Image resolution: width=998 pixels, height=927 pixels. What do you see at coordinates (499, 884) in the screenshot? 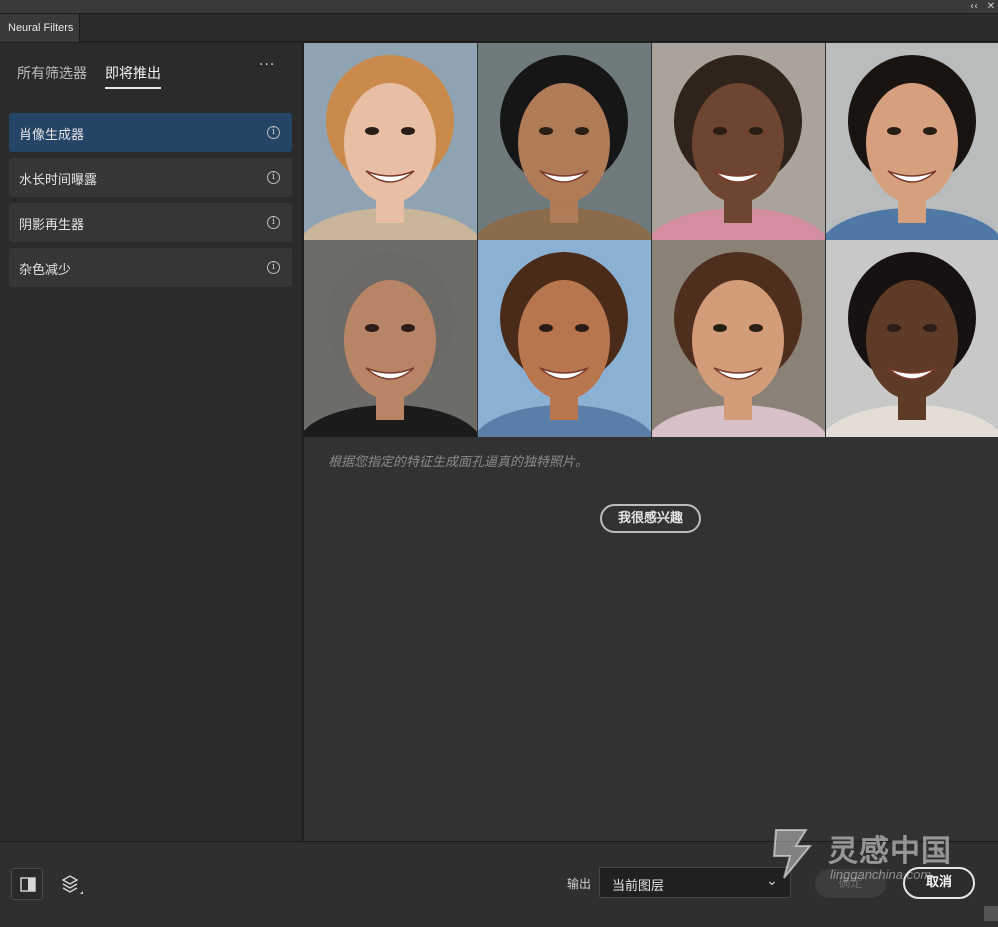
I see `dialog-footer: 输出 当前图层 ⌄ 确定 取消` at bounding box center [499, 884].